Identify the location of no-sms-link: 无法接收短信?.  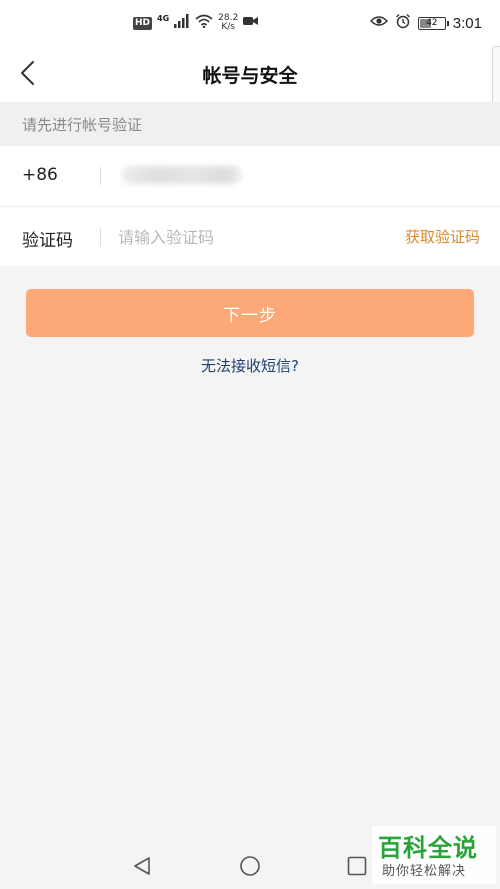
(250, 365).